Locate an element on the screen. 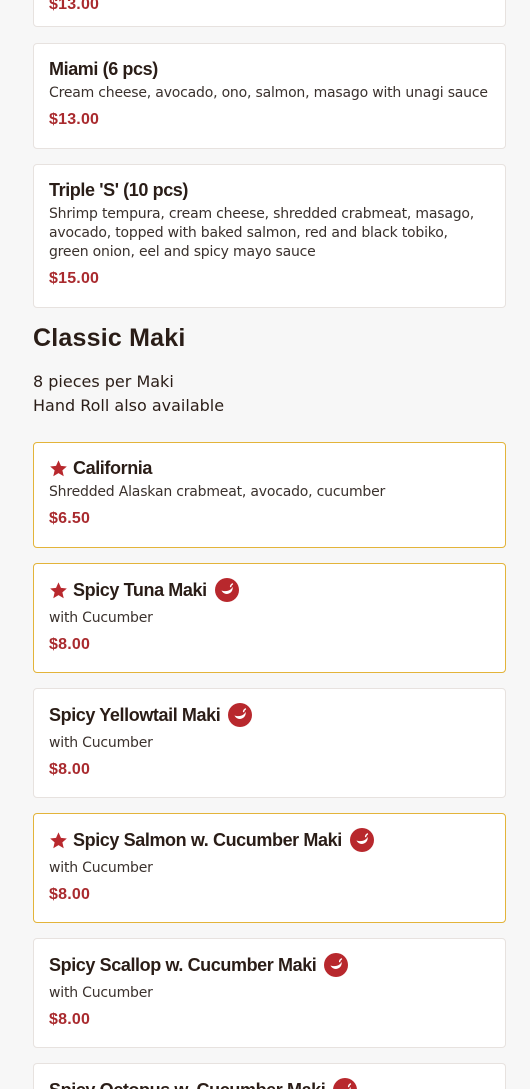  item-name: Spicy Octopus w. Cucumber Maki is located at coordinates (187, 1084).